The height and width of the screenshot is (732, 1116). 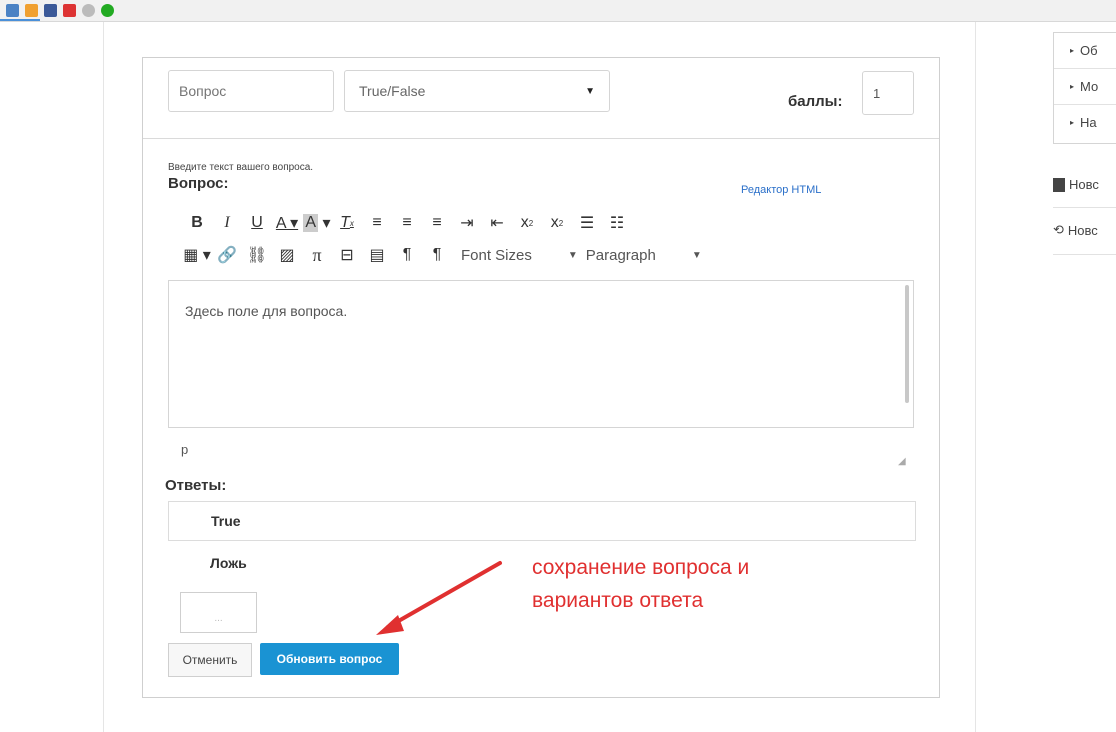 I want to click on pi-icon: π, so click(x=317, y=255).